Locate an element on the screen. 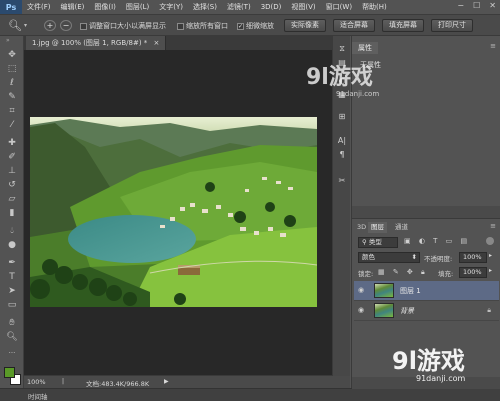 Image resolution: width=500 pixels, height=401 pixels. more-tools-icon: ··· is located at coordinates (12, 353).